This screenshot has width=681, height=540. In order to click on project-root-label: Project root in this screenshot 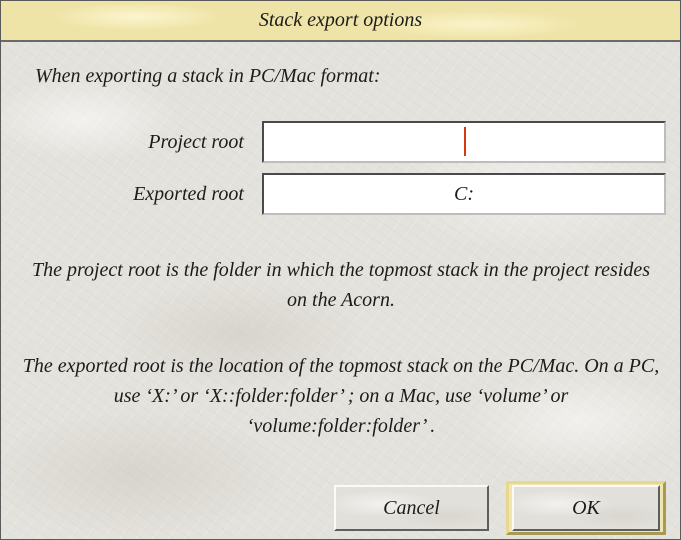, I will do `click(196, 142)`.